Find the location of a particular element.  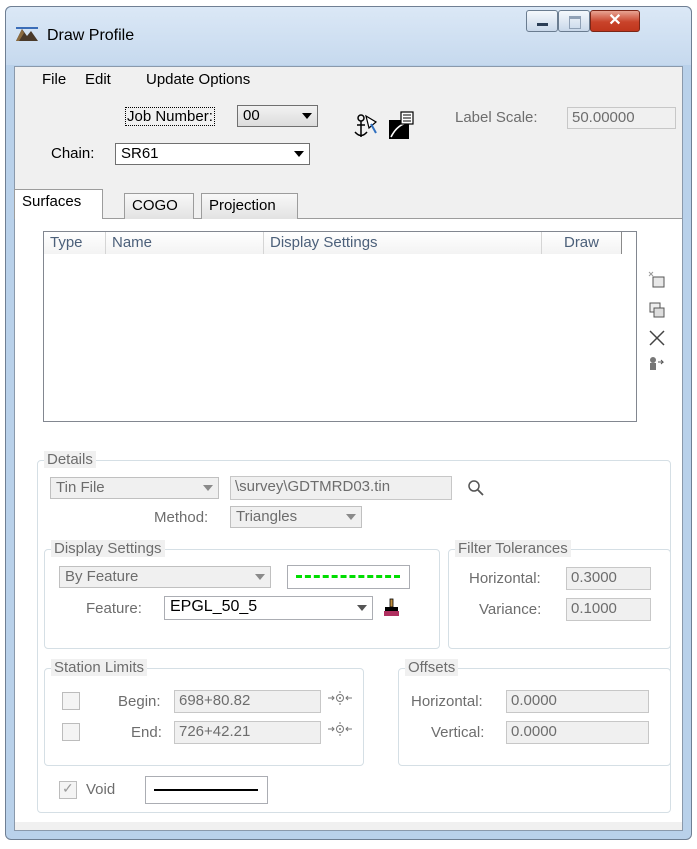

void-line-style-swatch is located at coordinates (206, 790).